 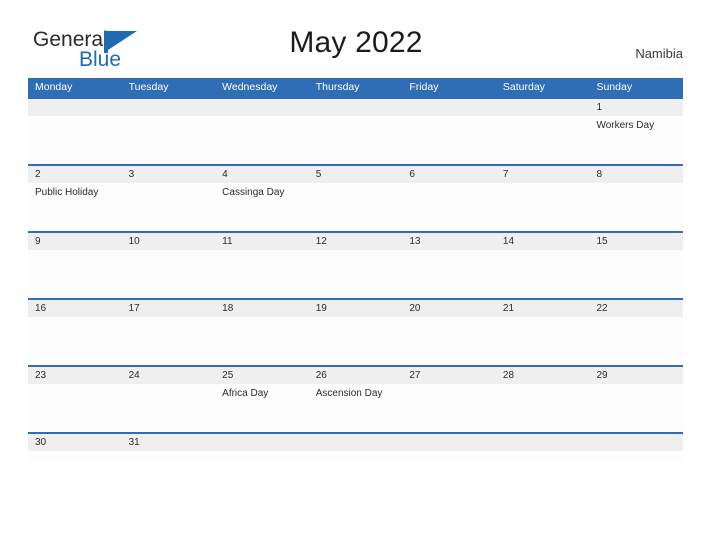 I want to click on day-number: 1, so click(x=636, y=107).